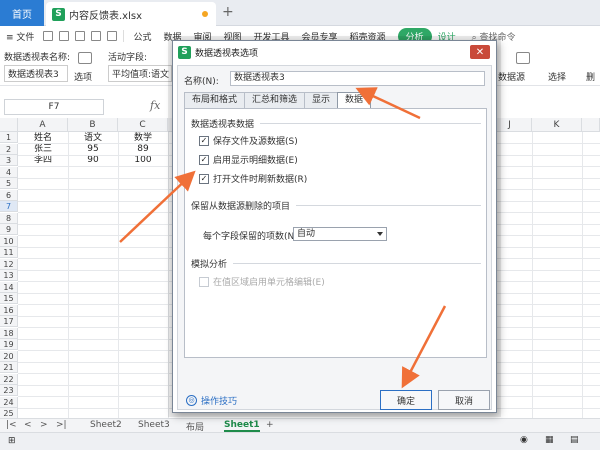 Image resolution: width=600 pixels, height=450 pixels. I want to click on row-header: 2, so click(9, 149).